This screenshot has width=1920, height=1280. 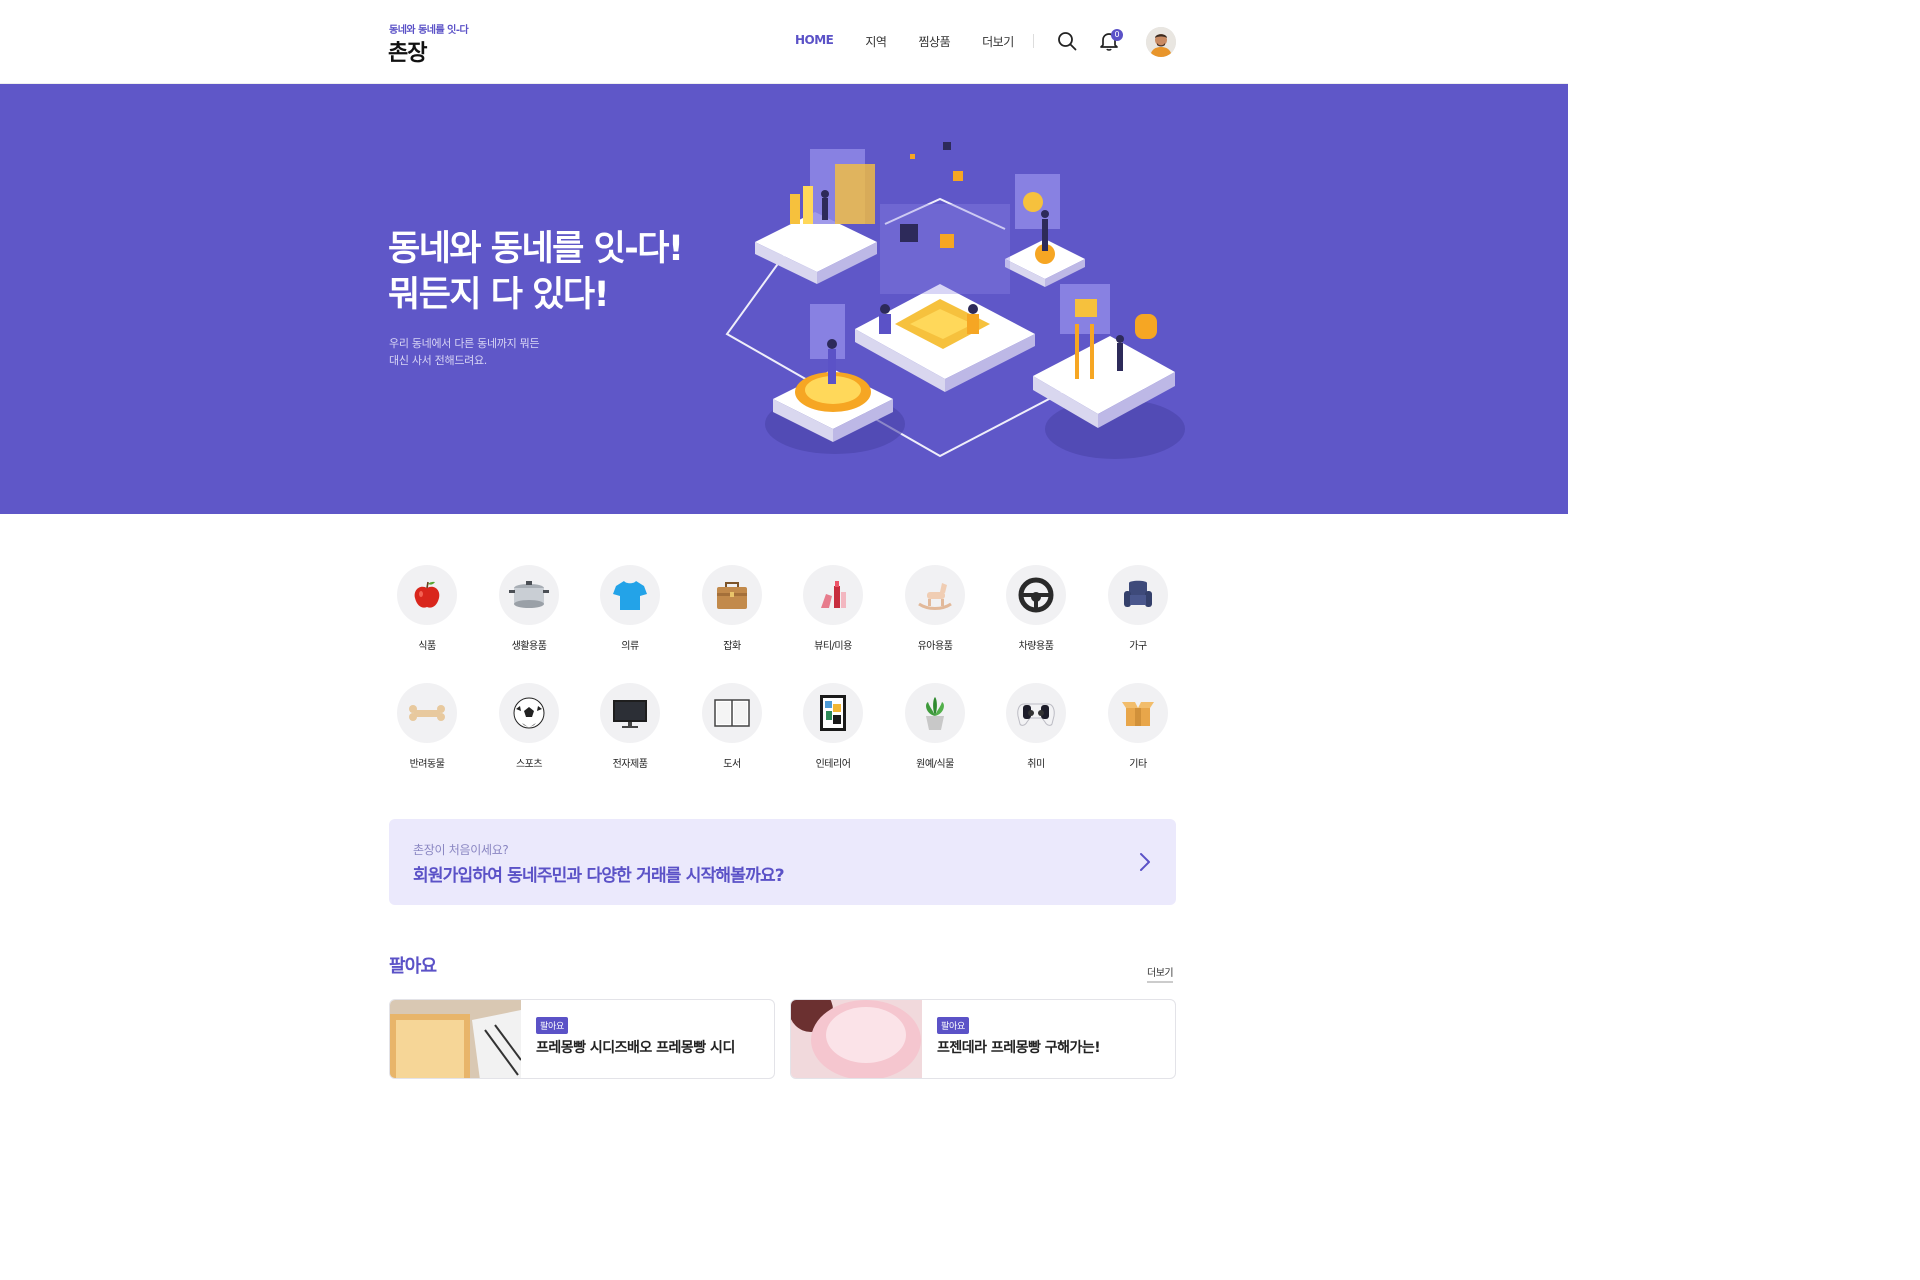 I want to click on category-interior: 인테리어, so click(x=833, y=726).